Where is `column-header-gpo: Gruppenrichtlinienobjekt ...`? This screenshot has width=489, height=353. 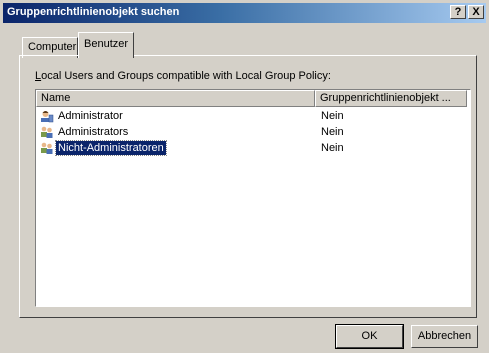
column-header-gpo: Gruppenrichtlinienobjekt ... is located at coordinates (391, 98).